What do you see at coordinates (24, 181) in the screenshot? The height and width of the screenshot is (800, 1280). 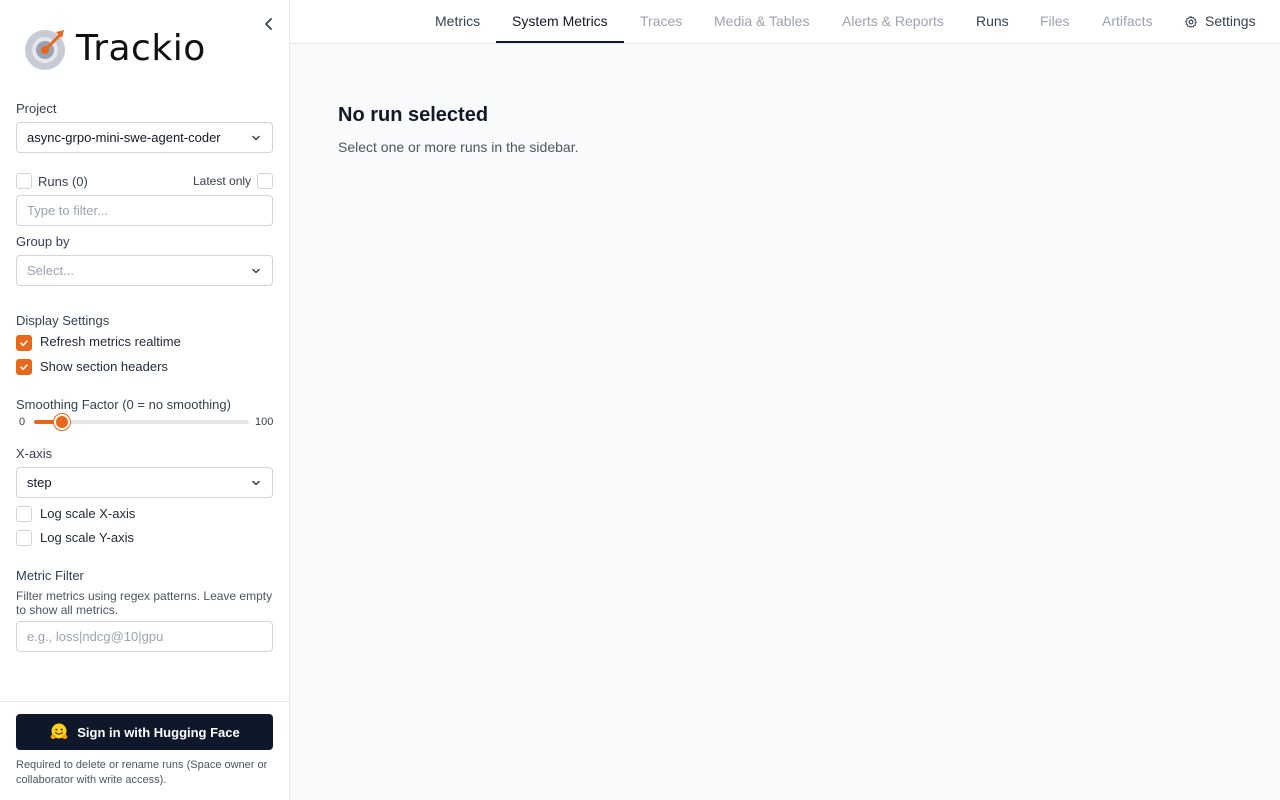 I see `runs-select-all-checkbox` at bounding box center [24, 181].